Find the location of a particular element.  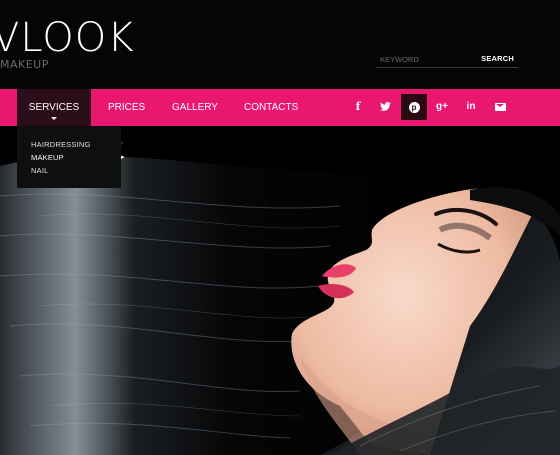

pinterest-icon: p is located at coordinates (414, 107).